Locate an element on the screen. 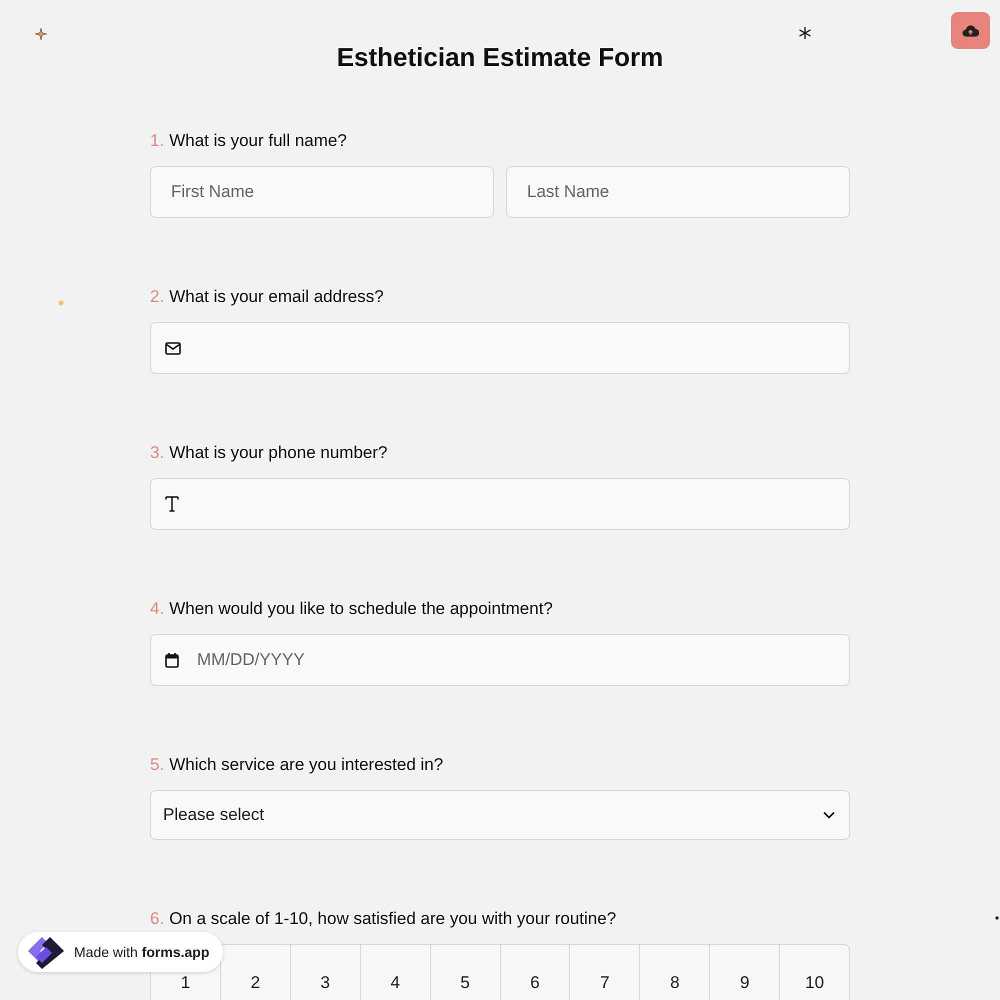  question-label: What is your email address? is located at coordinates (276, 296).